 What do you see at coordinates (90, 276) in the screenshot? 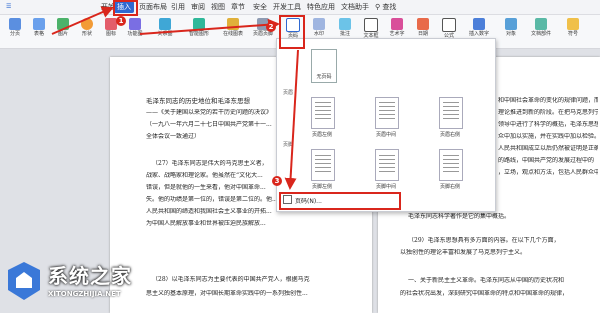
I see `watermark-title: 系统之家` at bounding box center [90, 276].